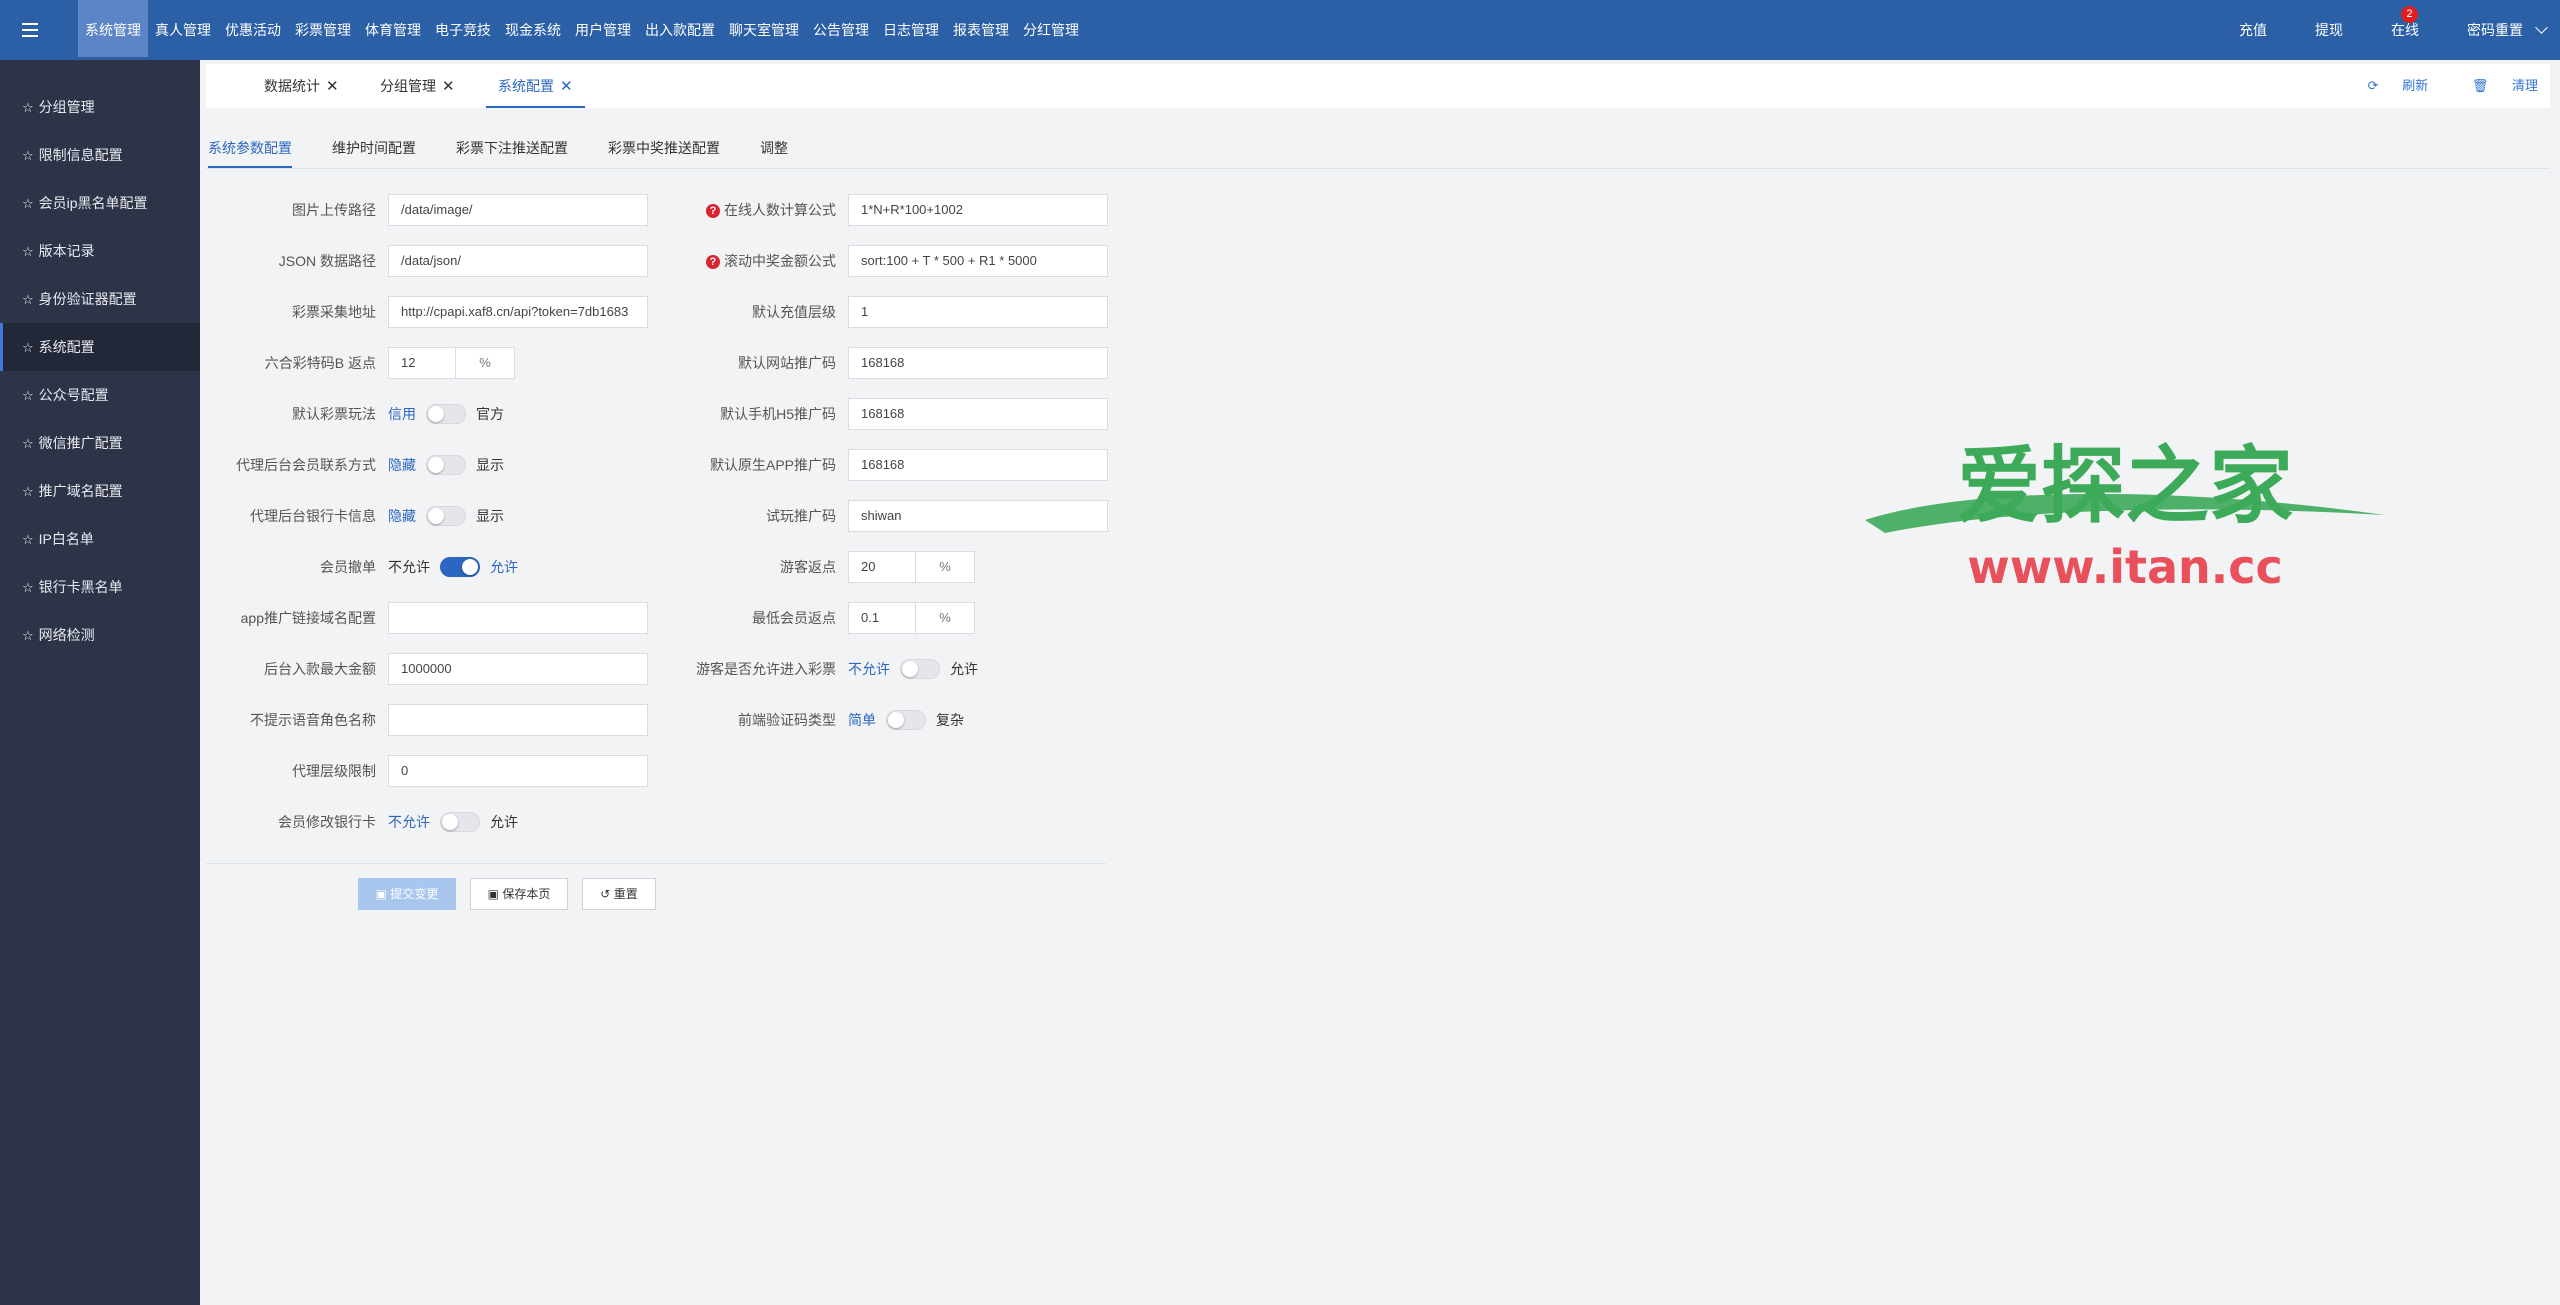 Image resolution: width=2560 pixels, height=1305 pixels. Describe the element at coordinates (882, 618) in the screenshot. I see `min-member-rebate-input: 0.1` at that location.